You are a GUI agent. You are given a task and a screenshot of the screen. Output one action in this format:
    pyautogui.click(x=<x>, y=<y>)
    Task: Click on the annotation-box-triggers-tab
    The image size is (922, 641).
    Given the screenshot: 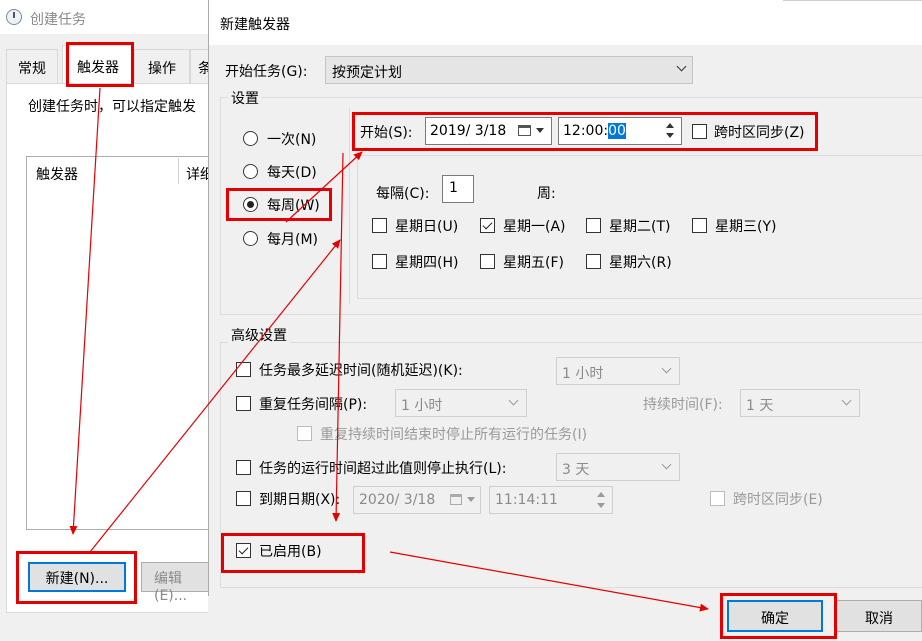 What is the action you would take?
    pyautogui.click(x=100, y=64)
    